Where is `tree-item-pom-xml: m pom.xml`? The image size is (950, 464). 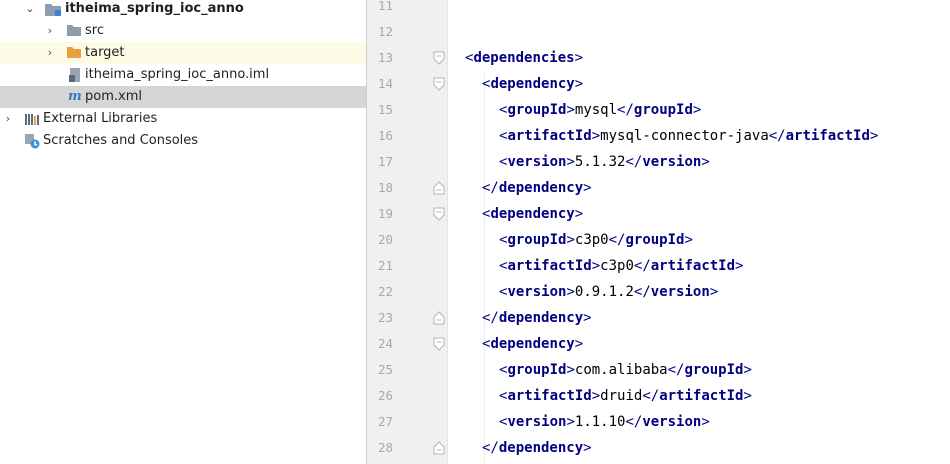 tree-item-pom-xml: m pom.xml is located at coordinates (183, 97).